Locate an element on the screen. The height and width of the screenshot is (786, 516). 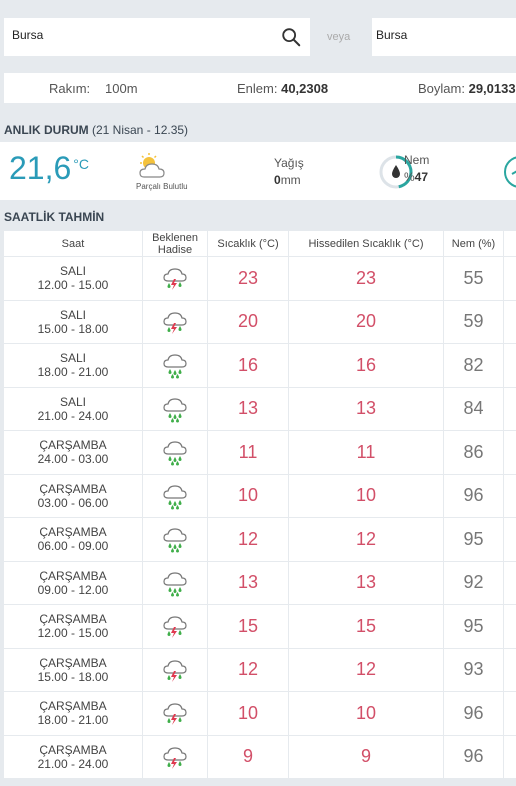
latitude-label: Enlem: is located at coordinates (257, 88).